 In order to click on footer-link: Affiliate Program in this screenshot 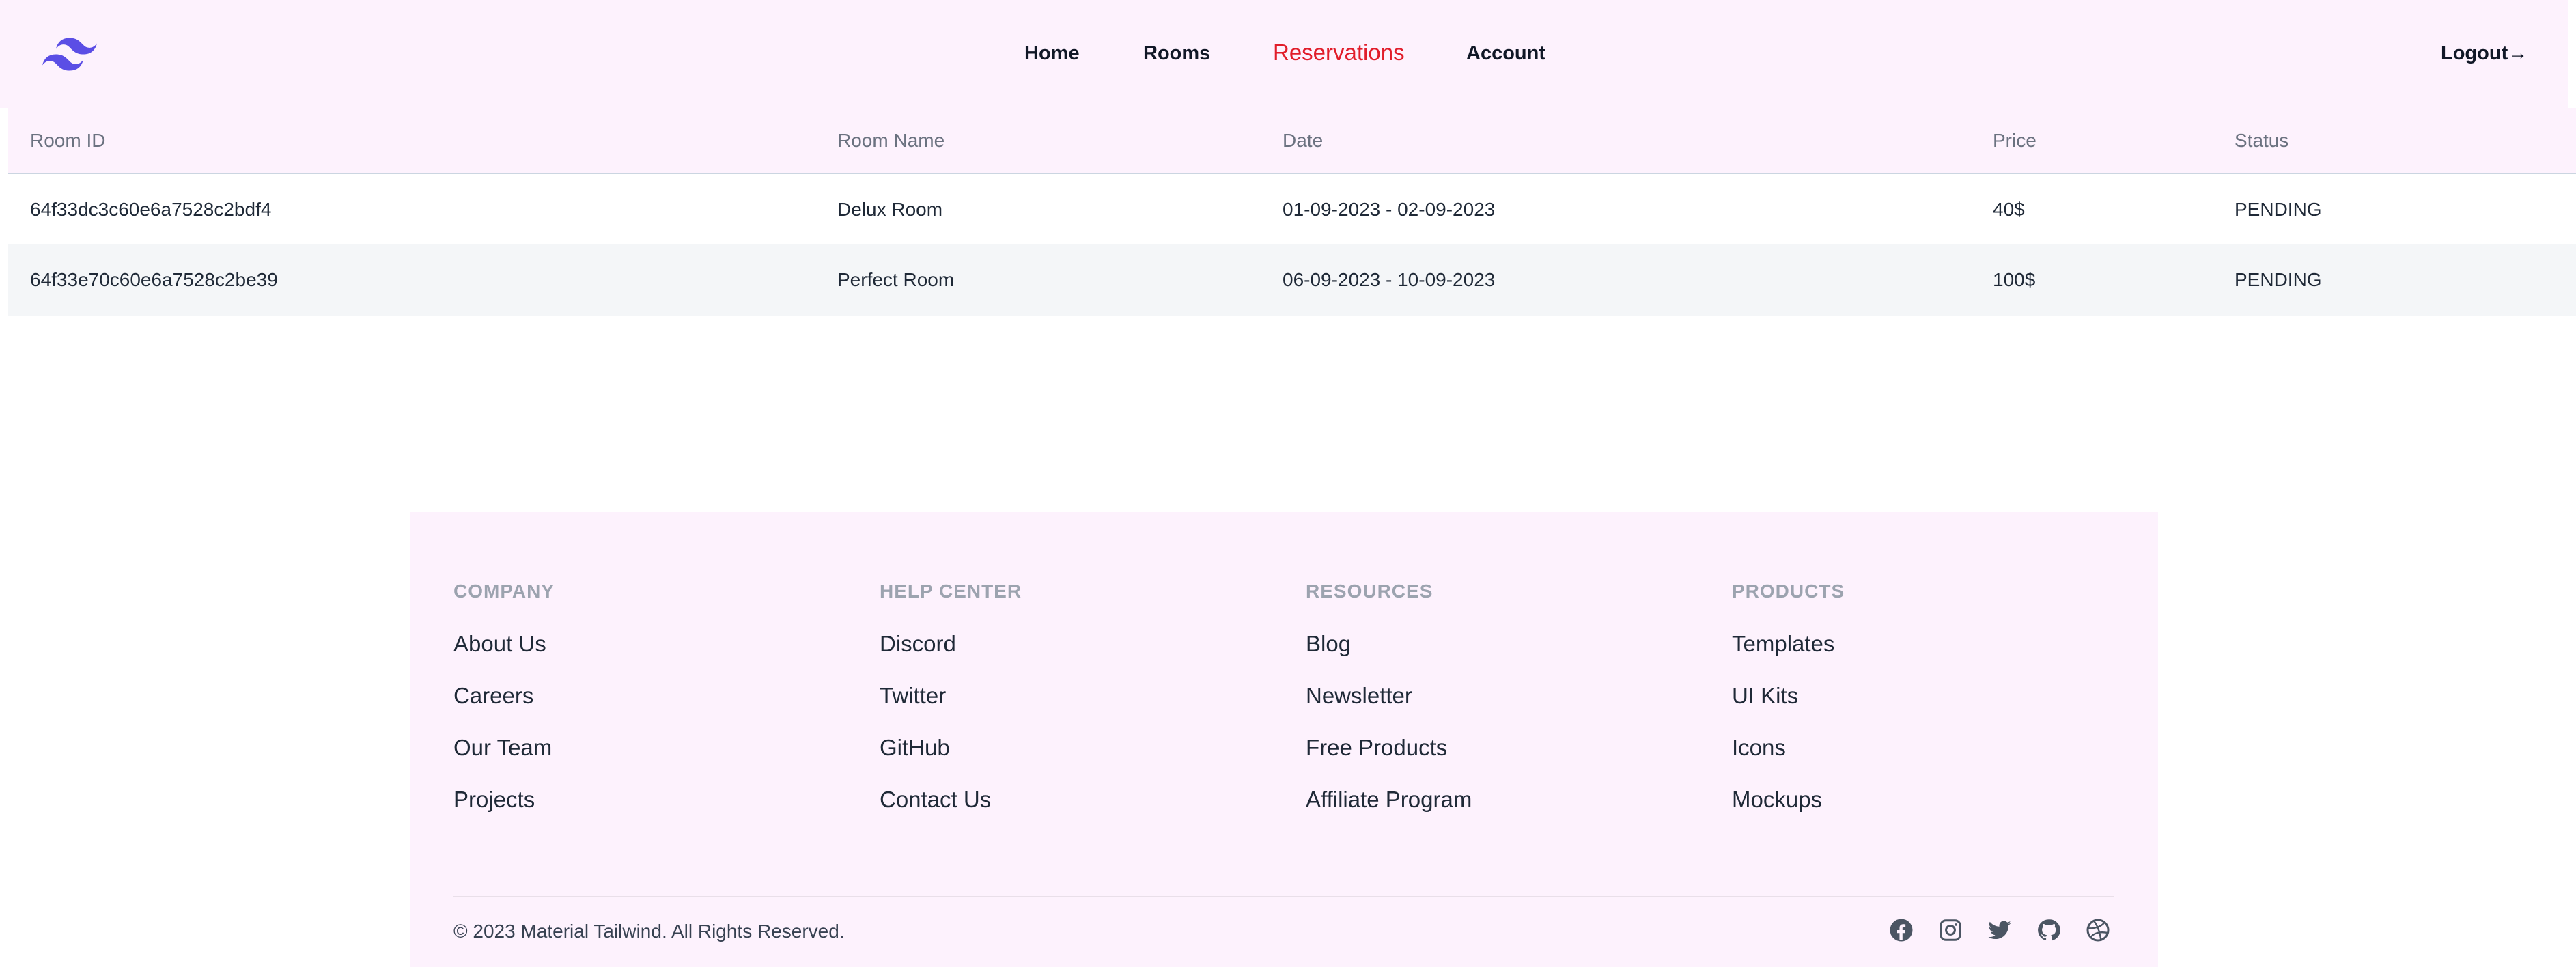, I will do `click(1389, 813)`.